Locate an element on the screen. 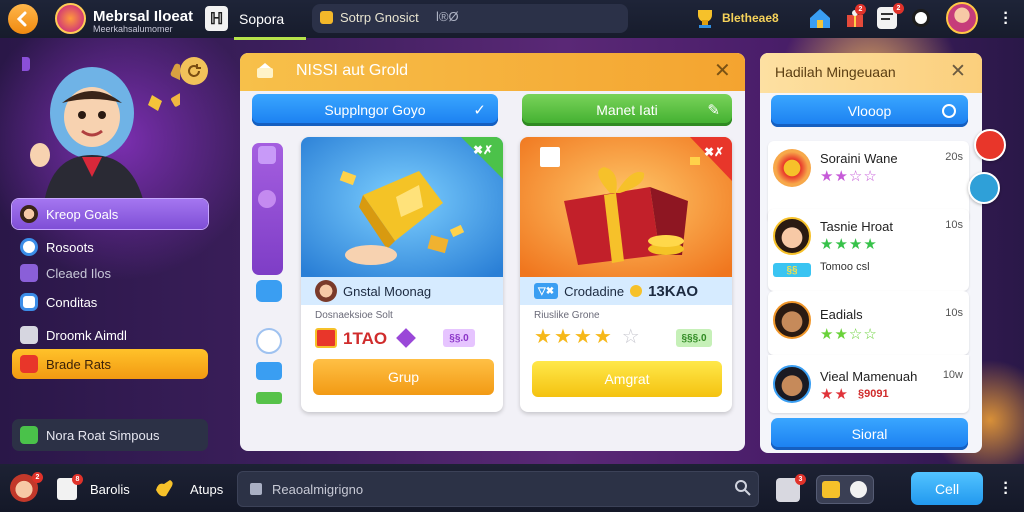 This screenshot has height=512, width=1024. list-item: Tasnie Hroat 10s ★★★★ §§ Tomoo csl is located at coordinates (868, 250).